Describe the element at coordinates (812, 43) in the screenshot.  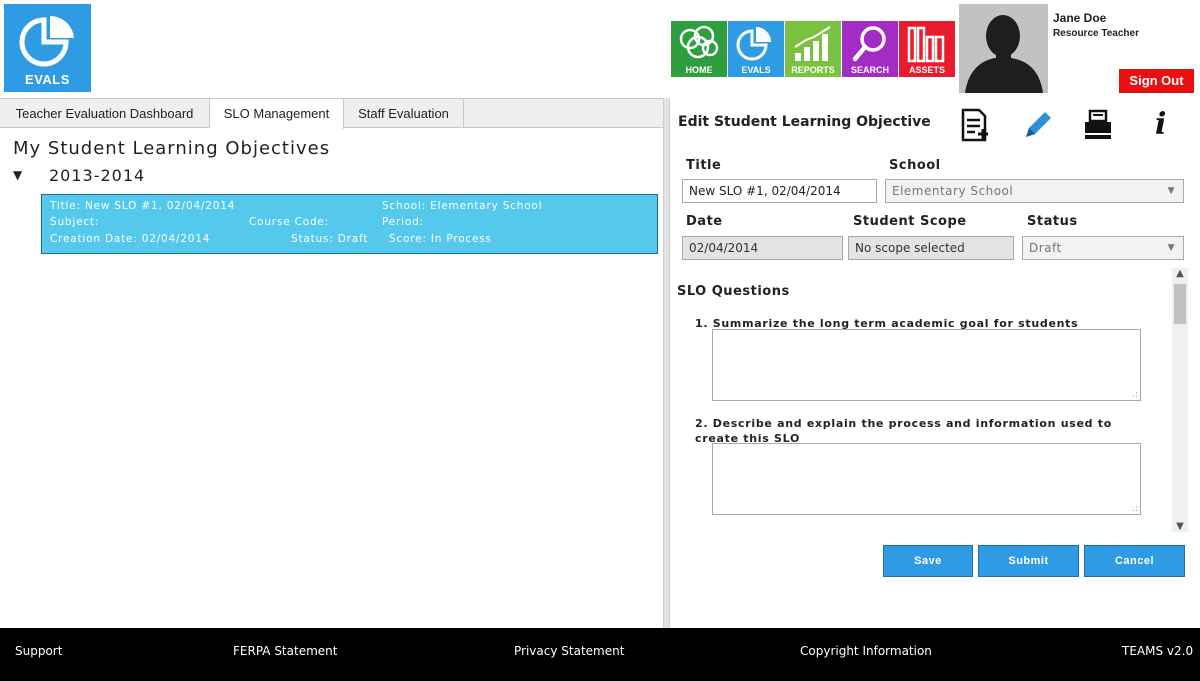
I see `reports-bar-chart-icon` at that location.